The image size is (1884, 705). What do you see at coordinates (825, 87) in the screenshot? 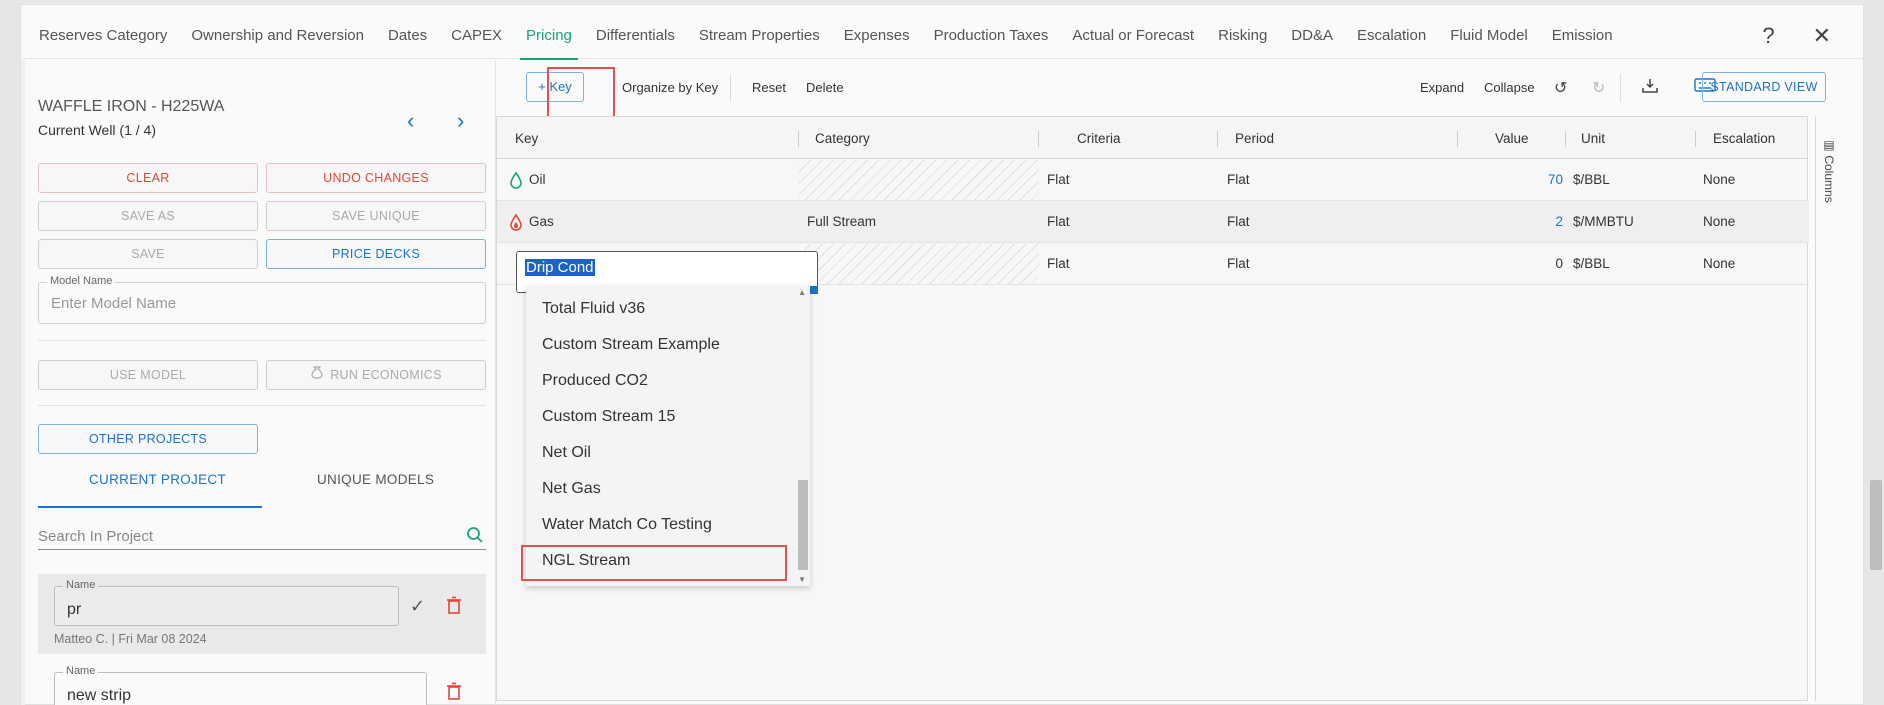
I see `delete-button: Delete` at bounding box center [825, 87].